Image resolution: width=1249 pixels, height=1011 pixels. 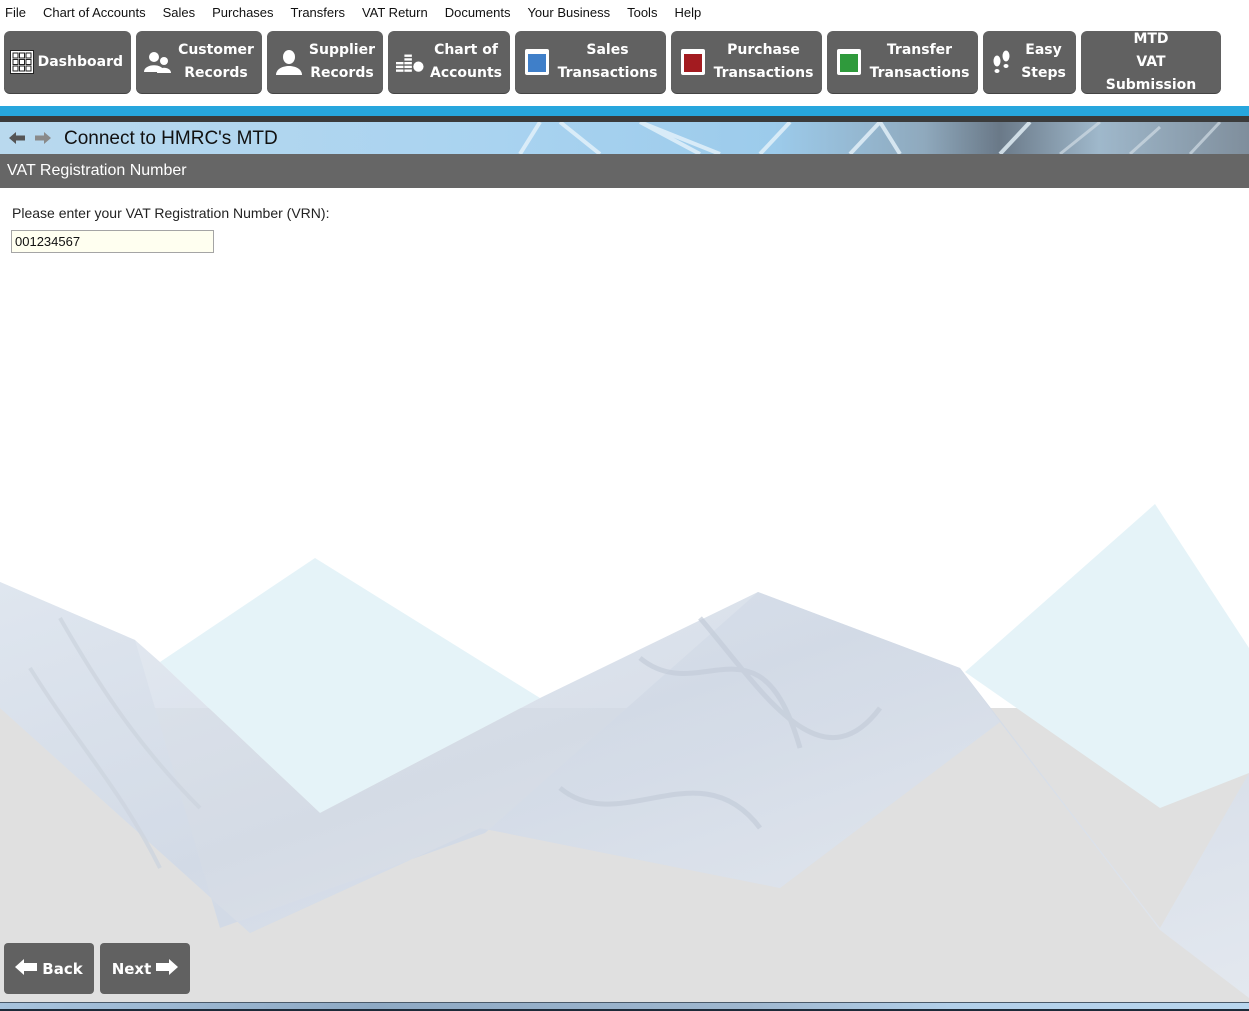 What do you see at coordinates (763, 73) in the screenshot?
I see `purchase-transactions-label-line2: Transactions` at bounding box center [763, 73].